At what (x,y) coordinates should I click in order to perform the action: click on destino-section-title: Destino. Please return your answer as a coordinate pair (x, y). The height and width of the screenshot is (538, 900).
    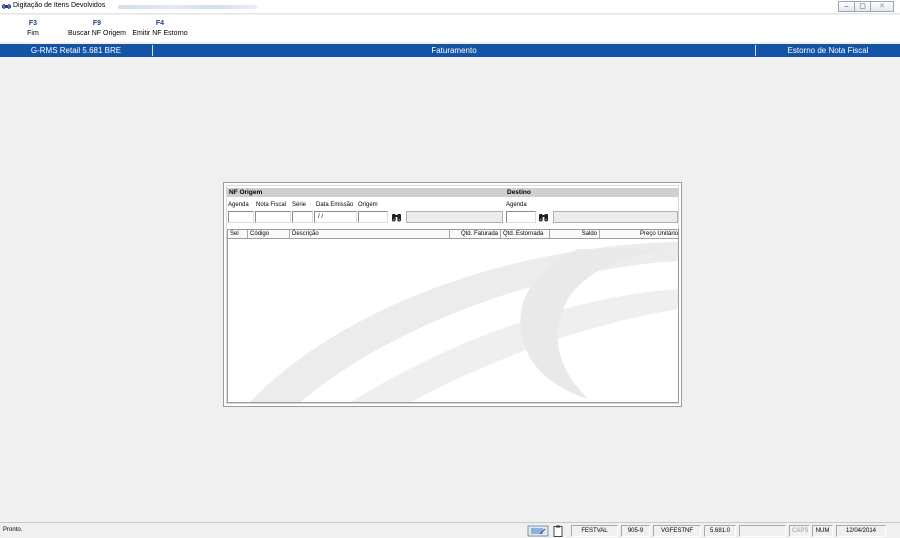
    Looking at the image, I should click on (592, 192).